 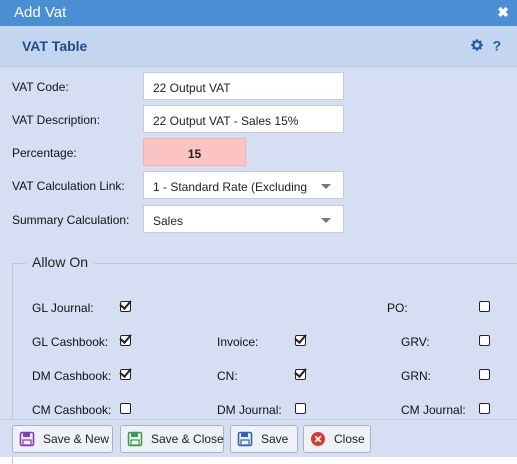 I want to click on save-icon, so click(x=245, y=439).